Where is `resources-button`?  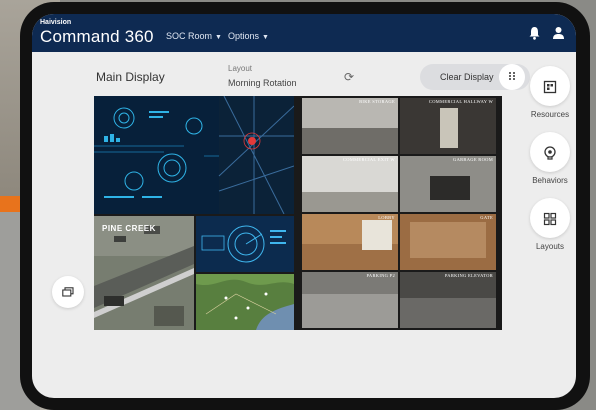
resources-button is located at coordinates (550, 86).